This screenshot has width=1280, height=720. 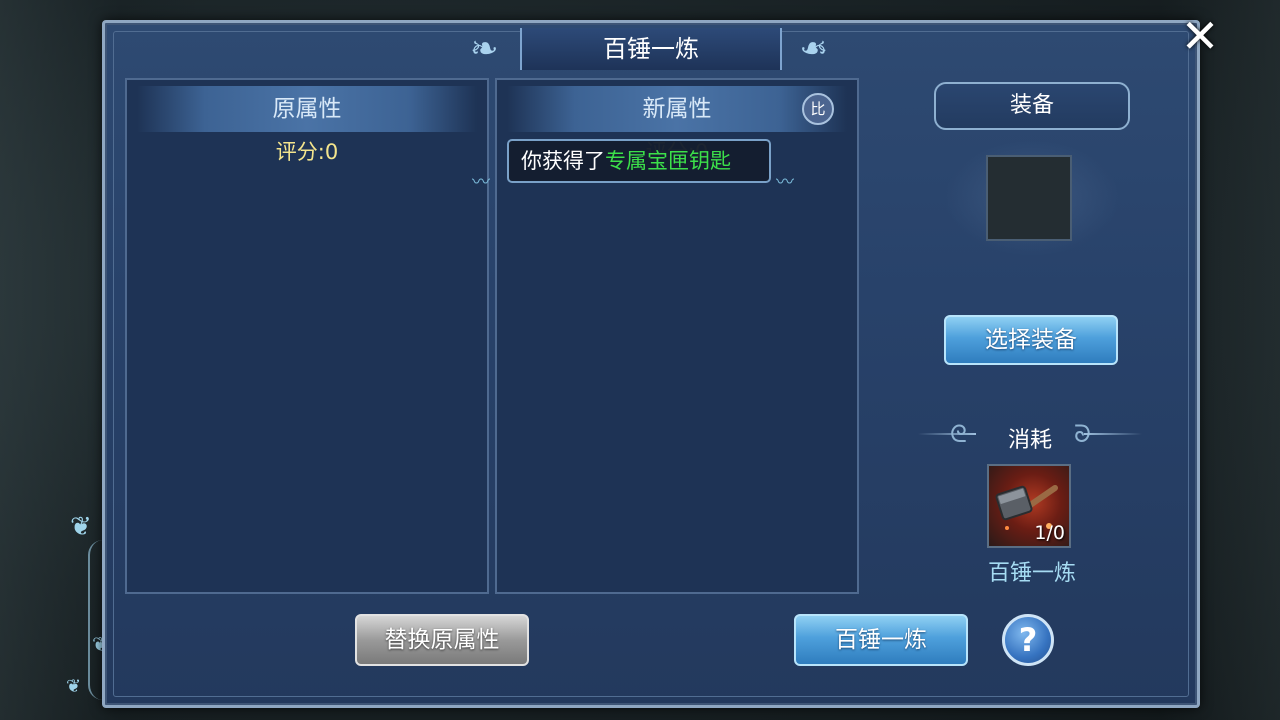 I want to click on original-score: 评分:0, so click(x=307, y=152).